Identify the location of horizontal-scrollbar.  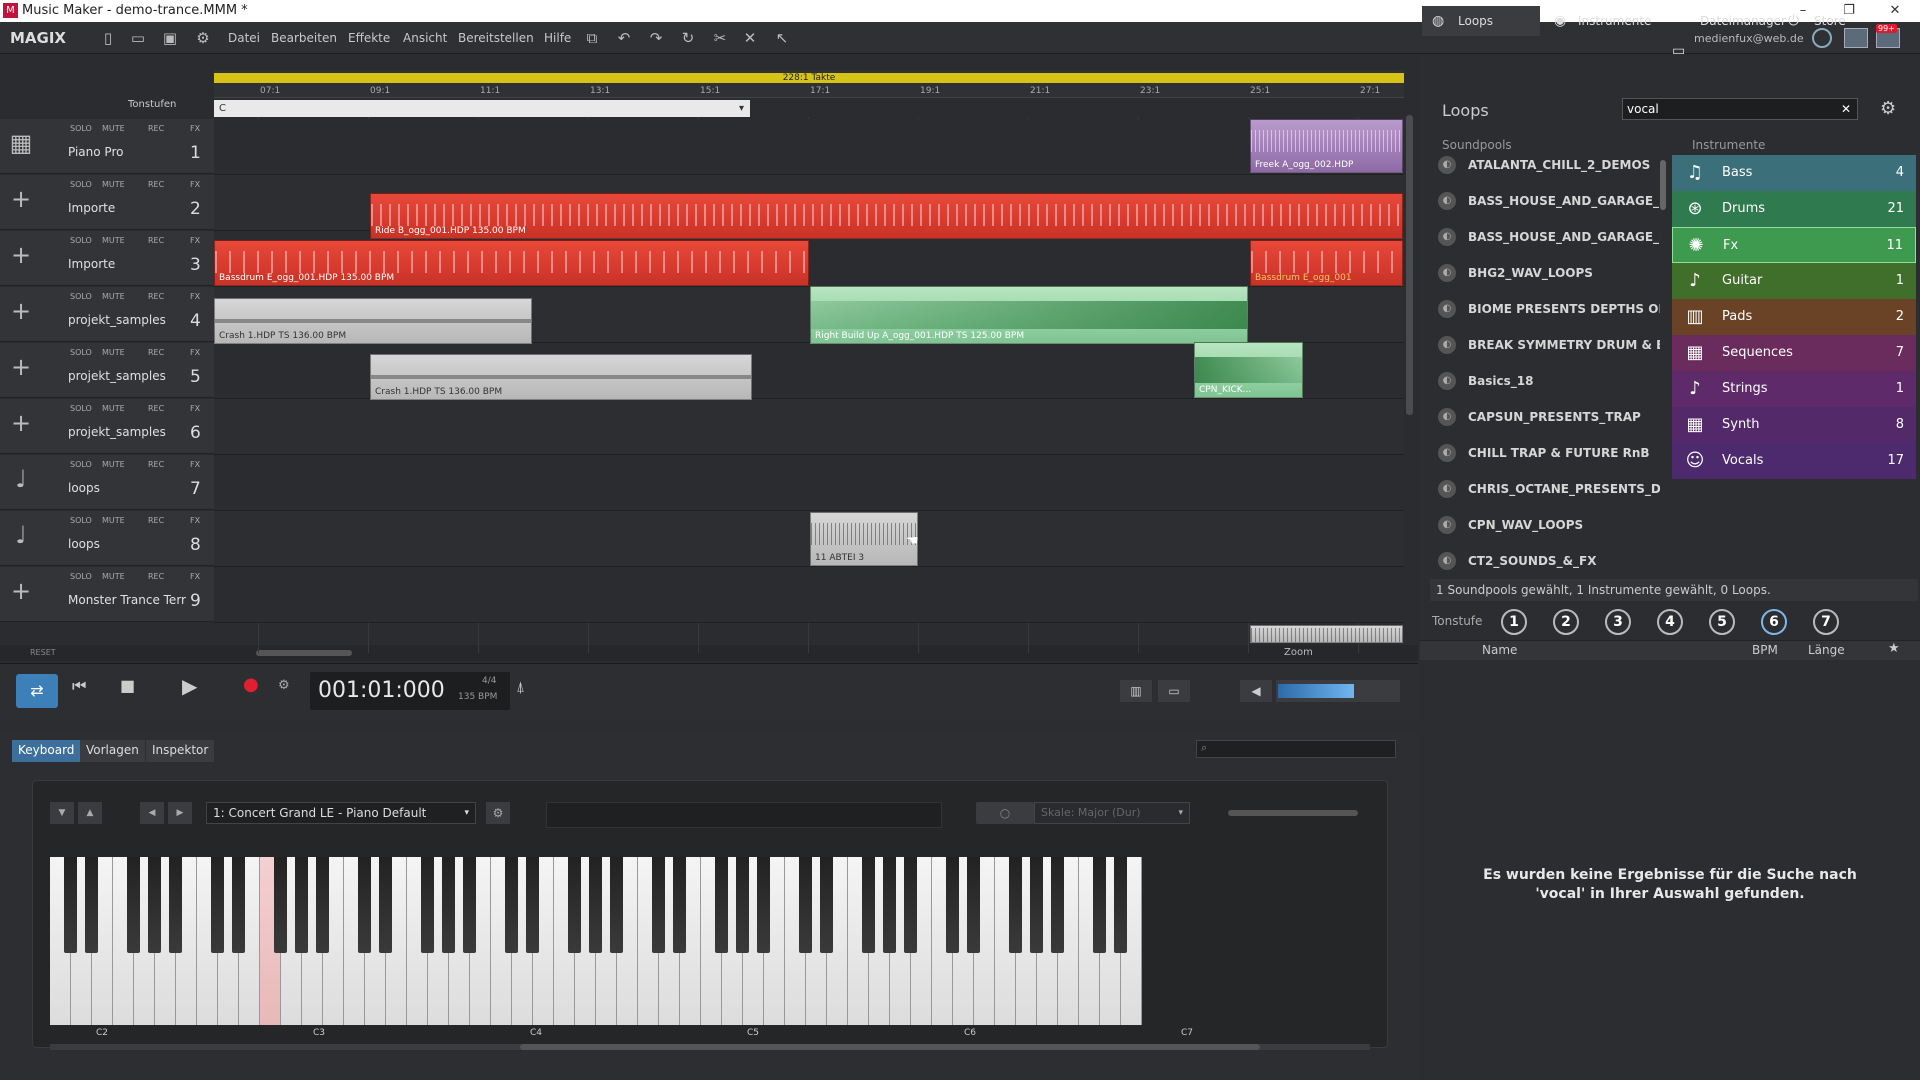
(304, 653).